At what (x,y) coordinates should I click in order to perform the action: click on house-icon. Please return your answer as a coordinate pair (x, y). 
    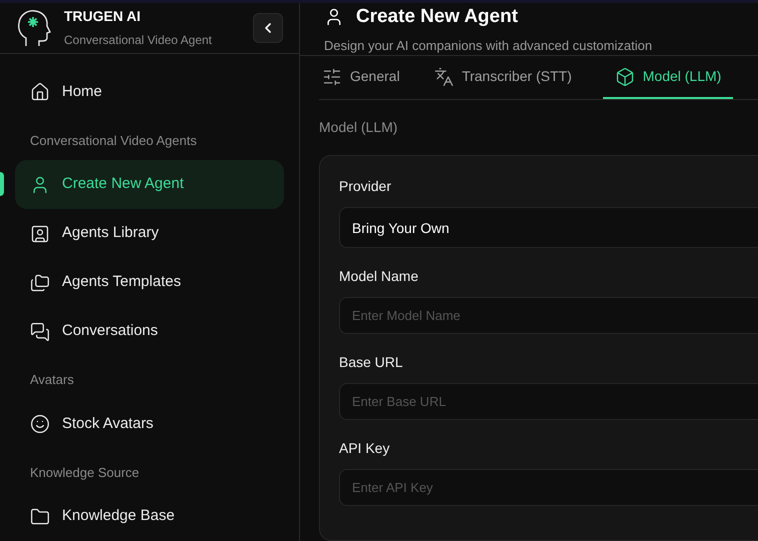
    Looking at the image, I should click on (40, 92).